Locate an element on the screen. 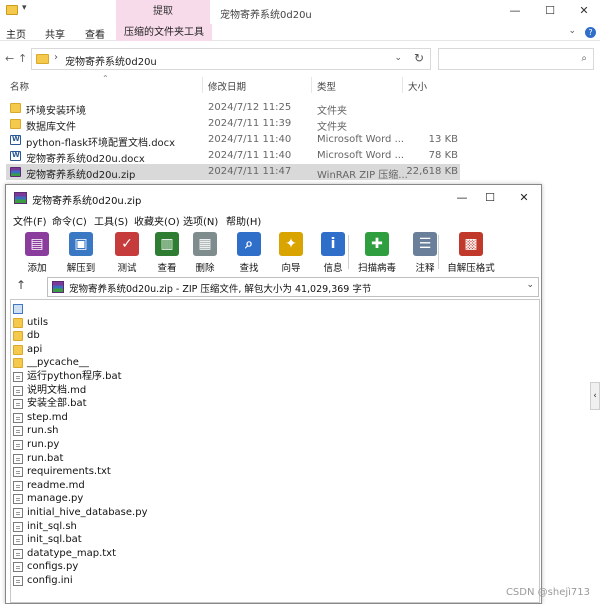  file-name: 环境安装环境 is located at coordinates (56, 111).